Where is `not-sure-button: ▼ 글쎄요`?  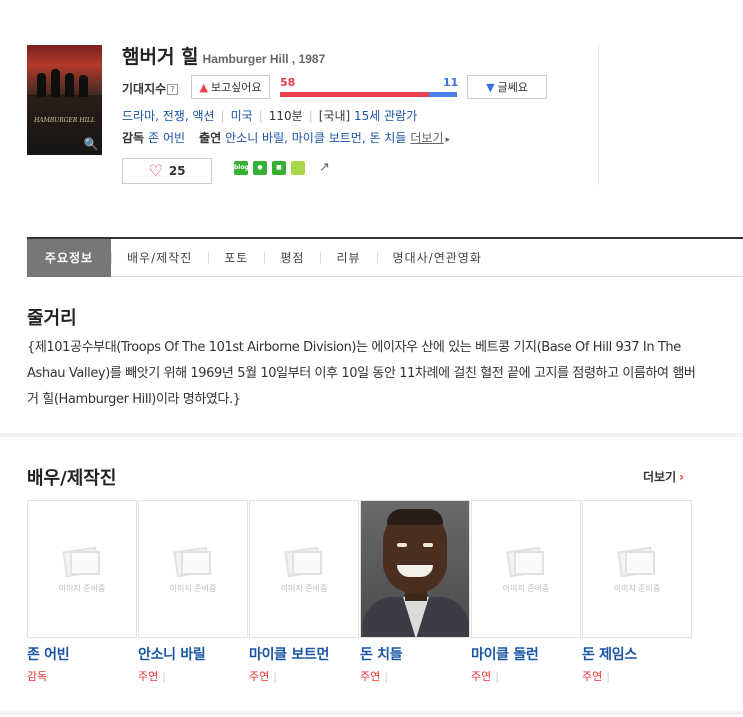
not-sure-button: ▼ 글쎄요 is located at coordinates (507, 87).